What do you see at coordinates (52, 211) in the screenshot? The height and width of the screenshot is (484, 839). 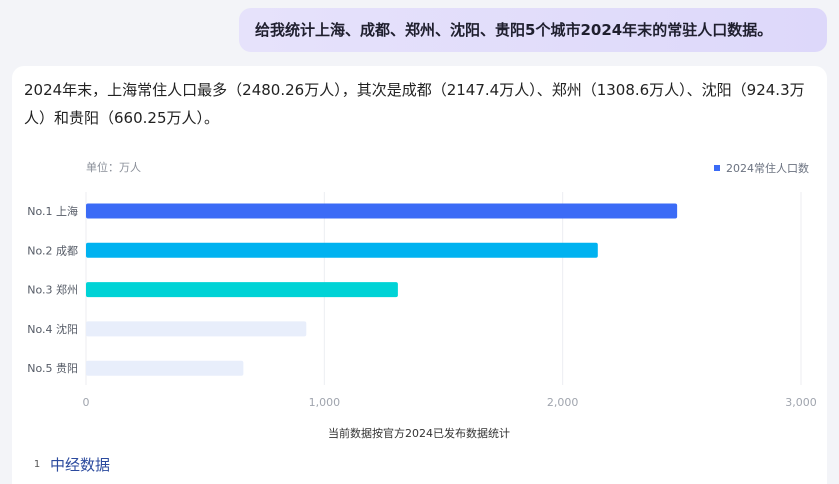 I see `category-label: No.1 上海` at bounding box center [52, 211].